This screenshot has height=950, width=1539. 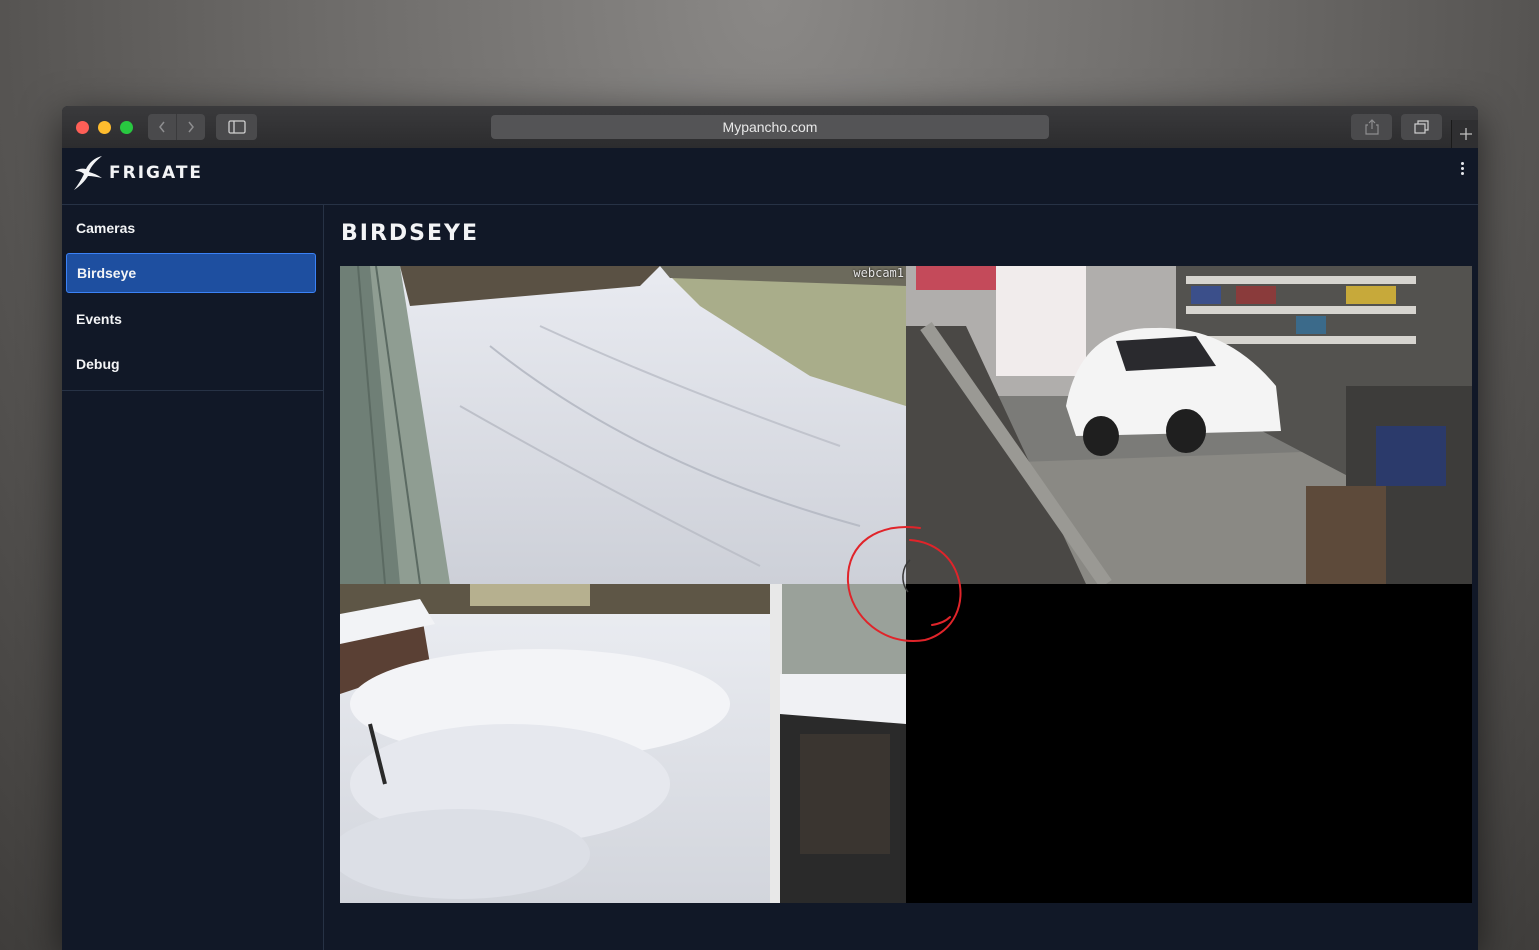 I want to click on chevron-right-icon, so click(x=191, y=127).